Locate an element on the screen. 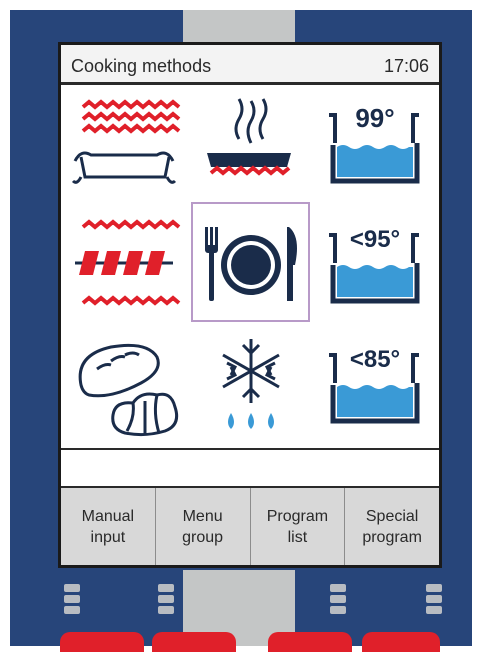 Image resolution: width=479 pixels, height=652 pixels. grill-icon is located at coordinates (126, 141).